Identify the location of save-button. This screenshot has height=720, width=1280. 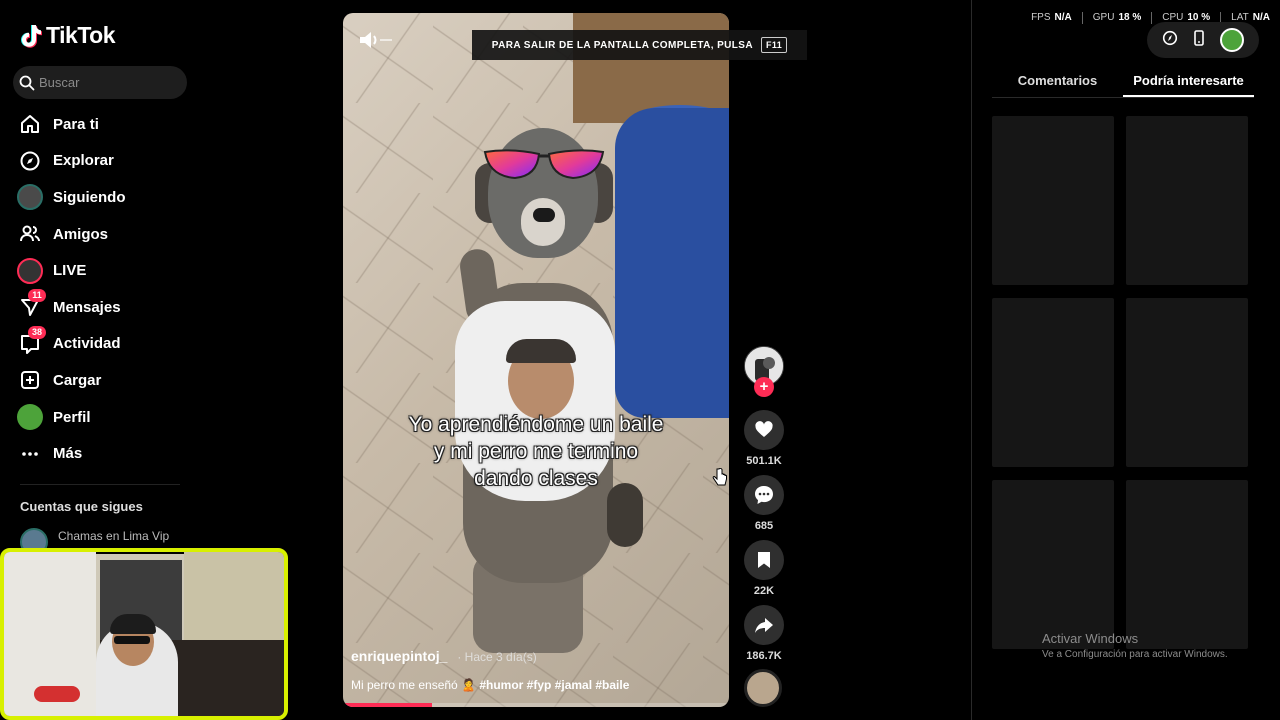
(764, 560).